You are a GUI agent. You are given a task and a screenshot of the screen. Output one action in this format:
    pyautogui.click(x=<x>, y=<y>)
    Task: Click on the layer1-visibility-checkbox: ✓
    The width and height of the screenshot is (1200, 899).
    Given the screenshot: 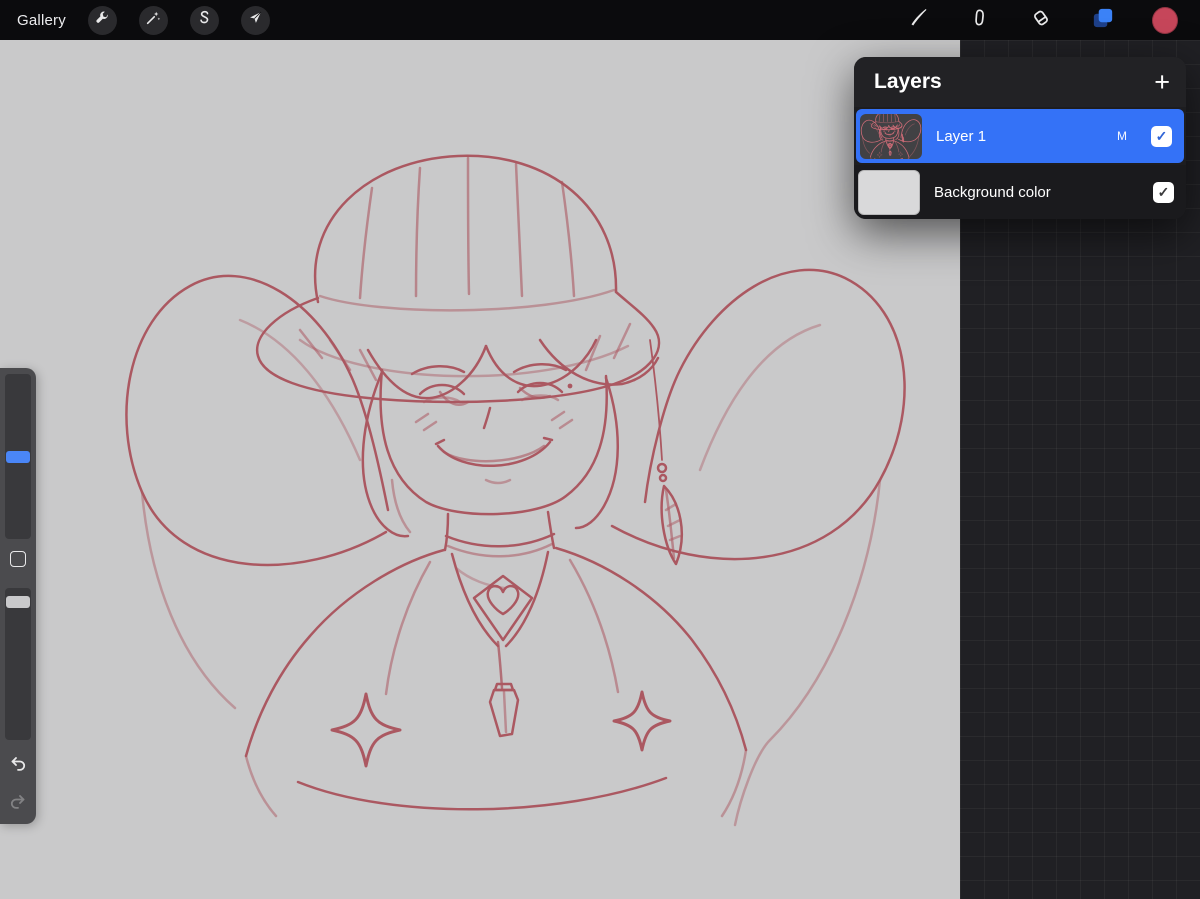 What is the action you would take?
    pyautogui.click(x=1161, y=136)
    